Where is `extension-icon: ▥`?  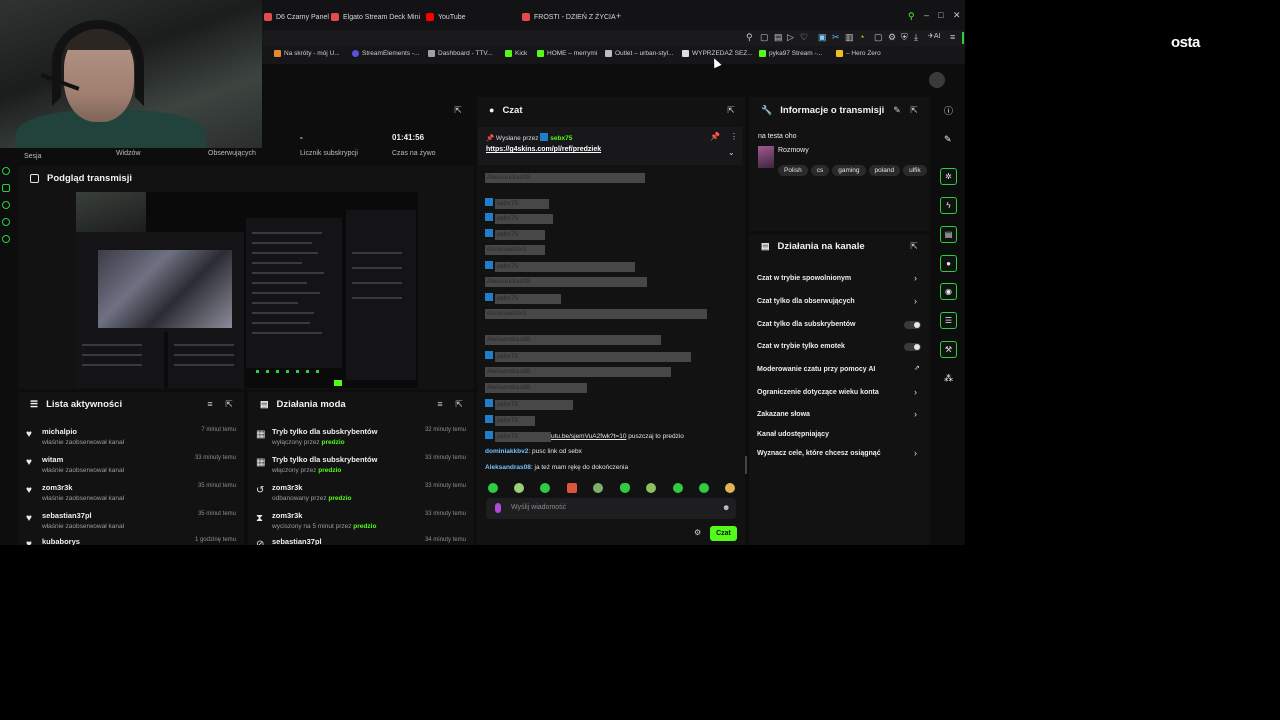 extension-icon: ▥ is located at coordinates (849, 37).